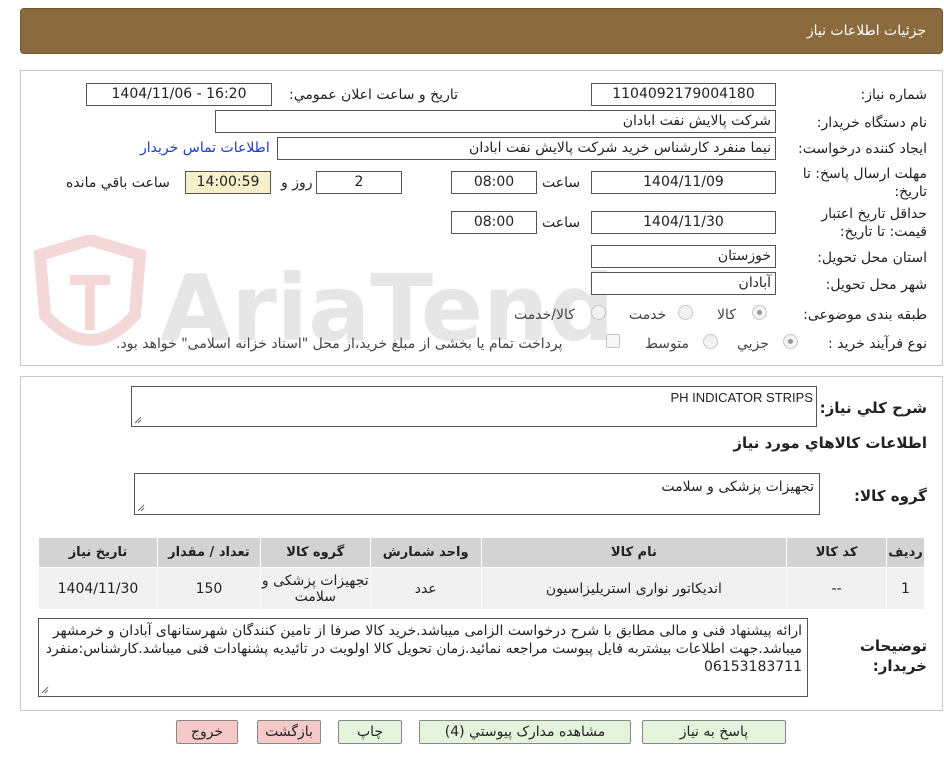  I want to click on process-option-minor: جزیي, so click(753, 344).